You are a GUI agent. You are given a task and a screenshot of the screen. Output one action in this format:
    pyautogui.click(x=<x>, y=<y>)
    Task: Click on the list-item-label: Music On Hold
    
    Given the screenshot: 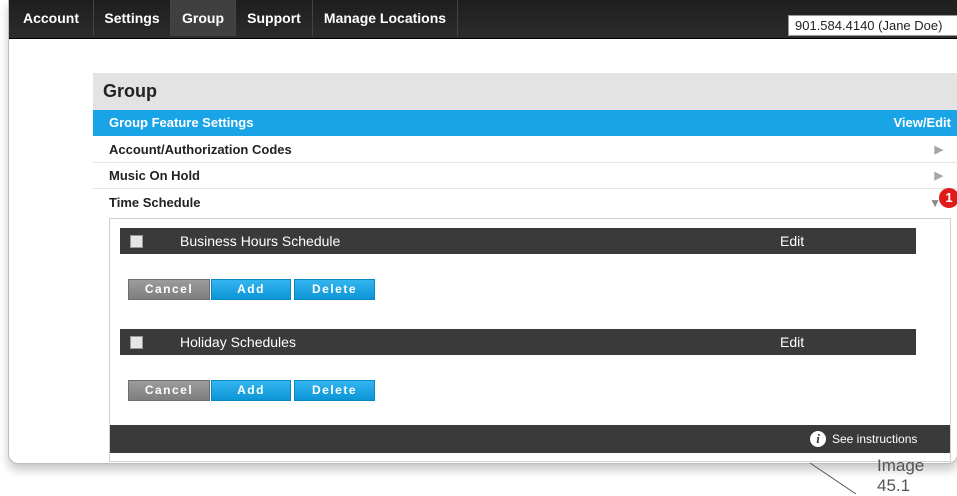 What is the action you would take?
    pyautogui.click(x=154, y=175)
    